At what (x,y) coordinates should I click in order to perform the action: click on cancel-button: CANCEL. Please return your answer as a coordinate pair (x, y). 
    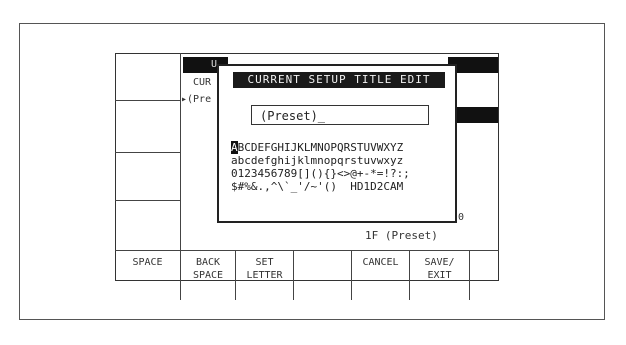
    Looking at the image, I should click on (381, 275).